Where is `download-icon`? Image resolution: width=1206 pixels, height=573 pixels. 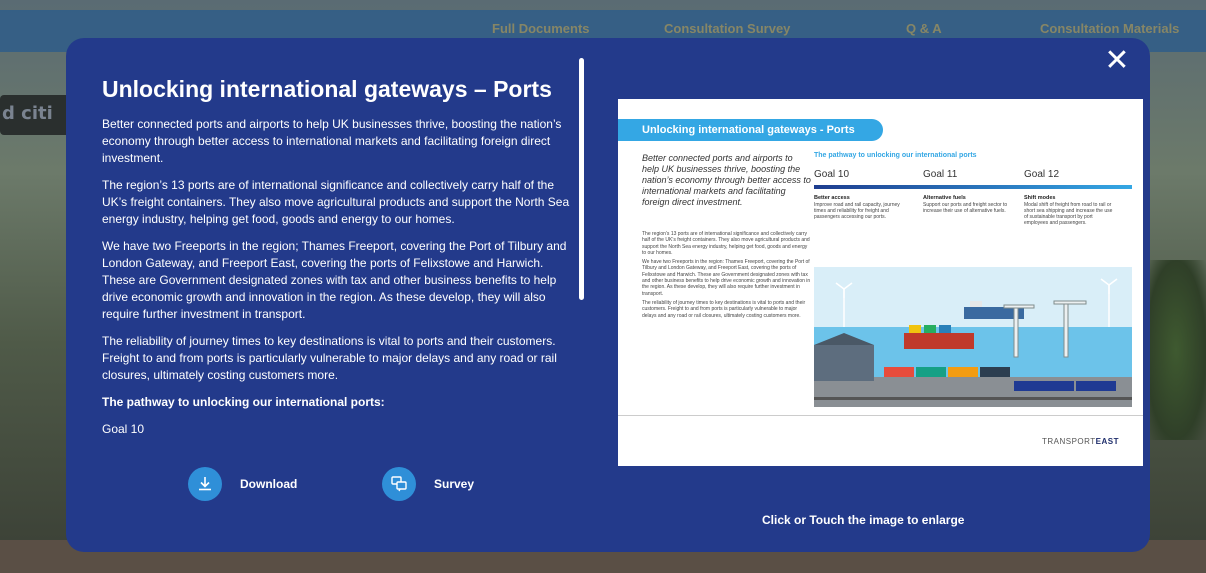
download-icon is located at coordinates (205, 484).